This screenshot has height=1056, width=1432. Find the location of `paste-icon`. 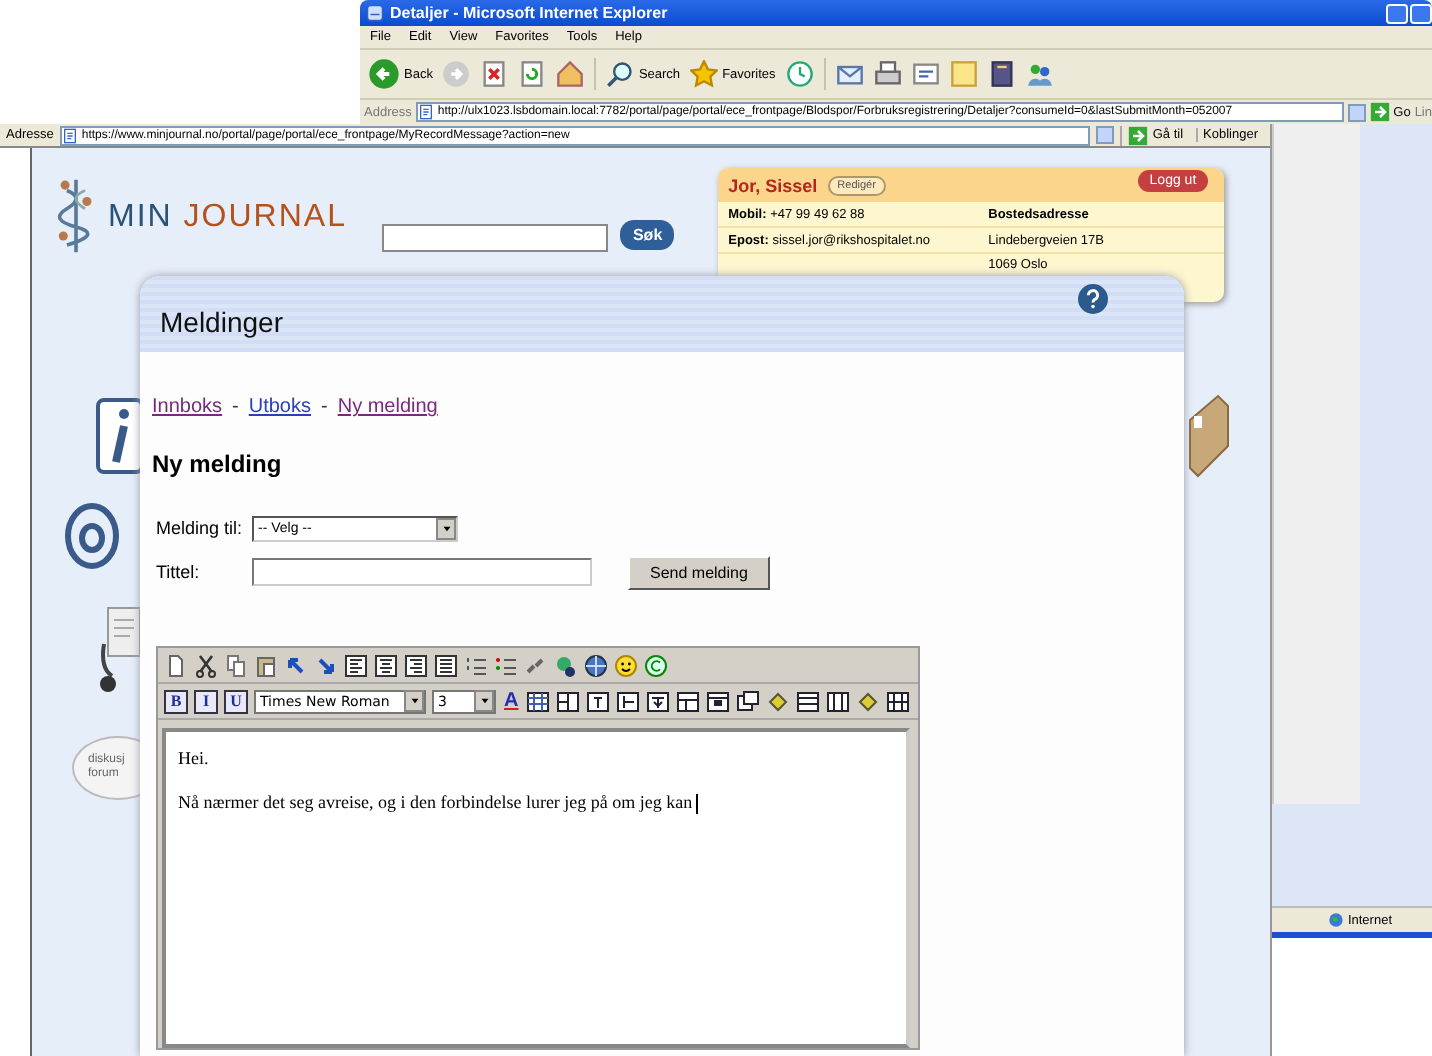

paste-icon is located at coordinates (266, 665).